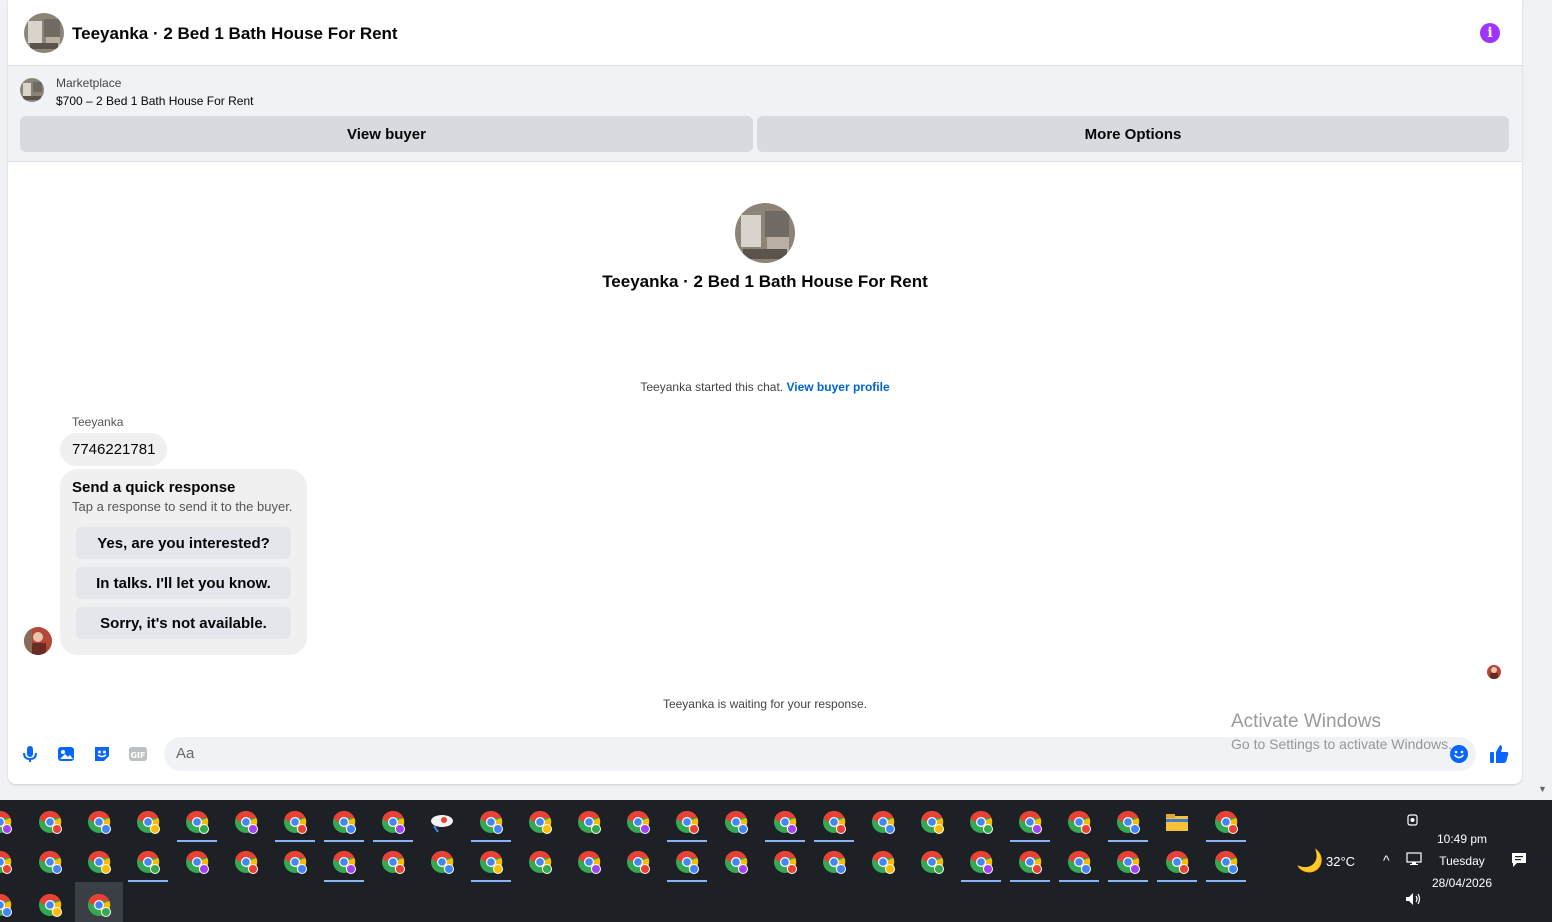 The width and height of the screenshot is (1552, 922). What do you see at coordinates (89, 83) in the screenshot?
I see `listing-source: Marketplace` at bounding box center [89, 83].